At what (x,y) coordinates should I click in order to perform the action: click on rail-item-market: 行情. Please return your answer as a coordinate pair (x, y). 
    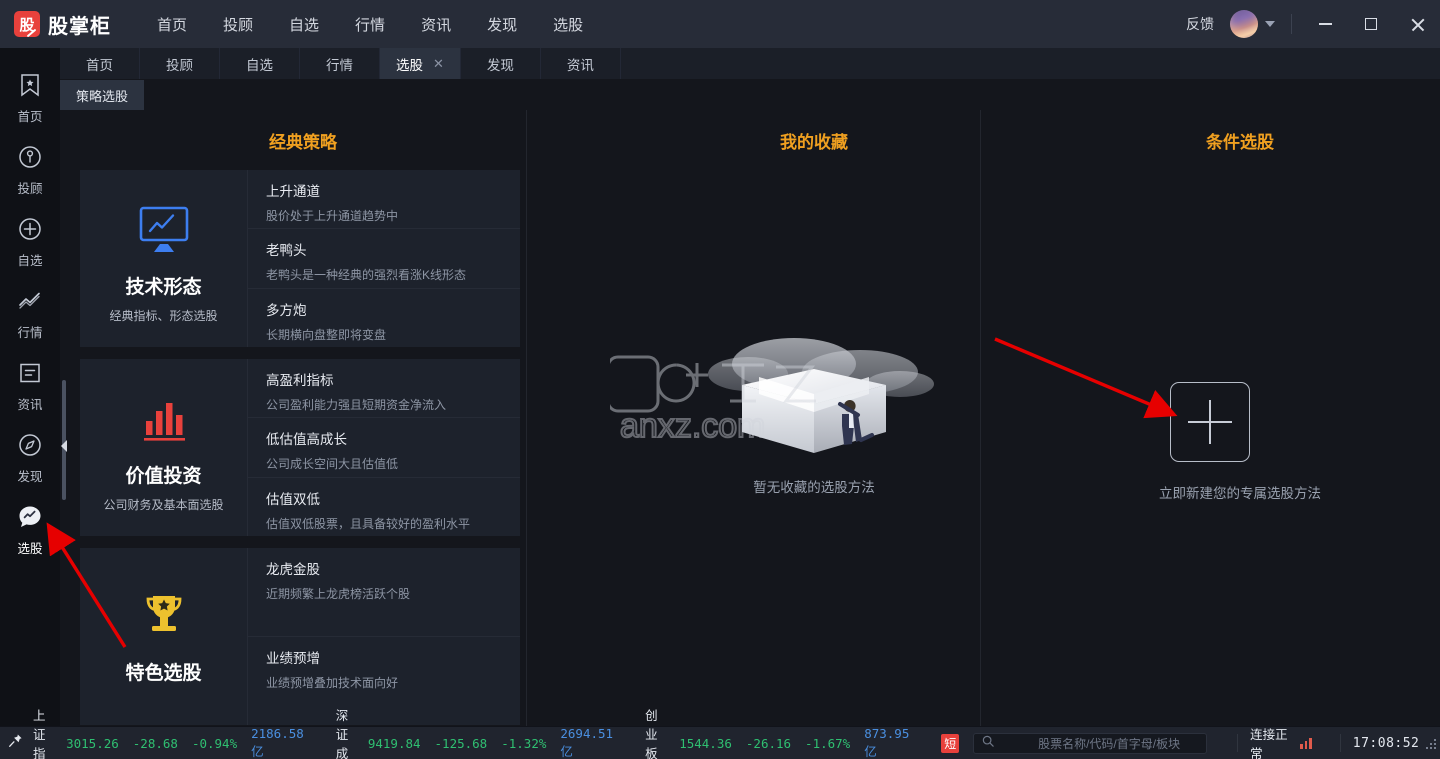
    Looking at the image, I should click on (30, 321).